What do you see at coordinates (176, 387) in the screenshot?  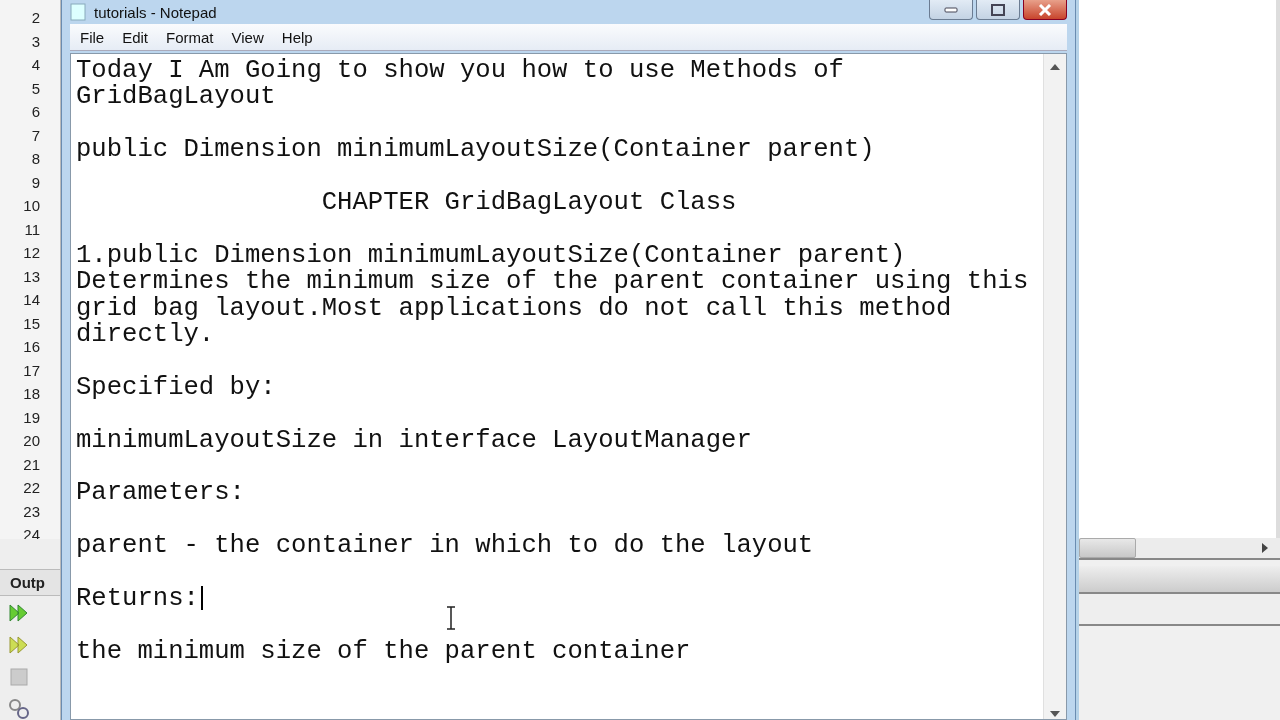 I see `text-paragraph: Specified by:` at bounding box center [176, 387].